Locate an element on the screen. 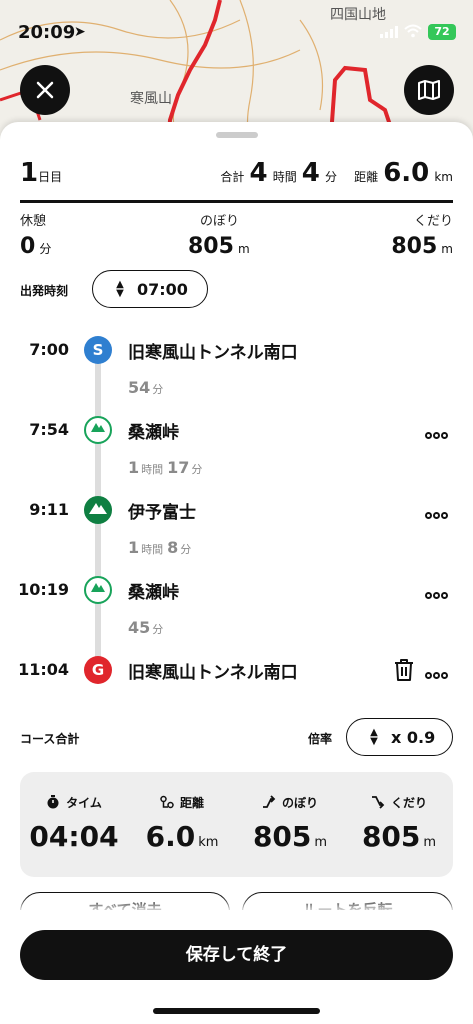 This screenshot has height=1024, width=473. stop-time: 11:04 is located at coordinates (43, 669).